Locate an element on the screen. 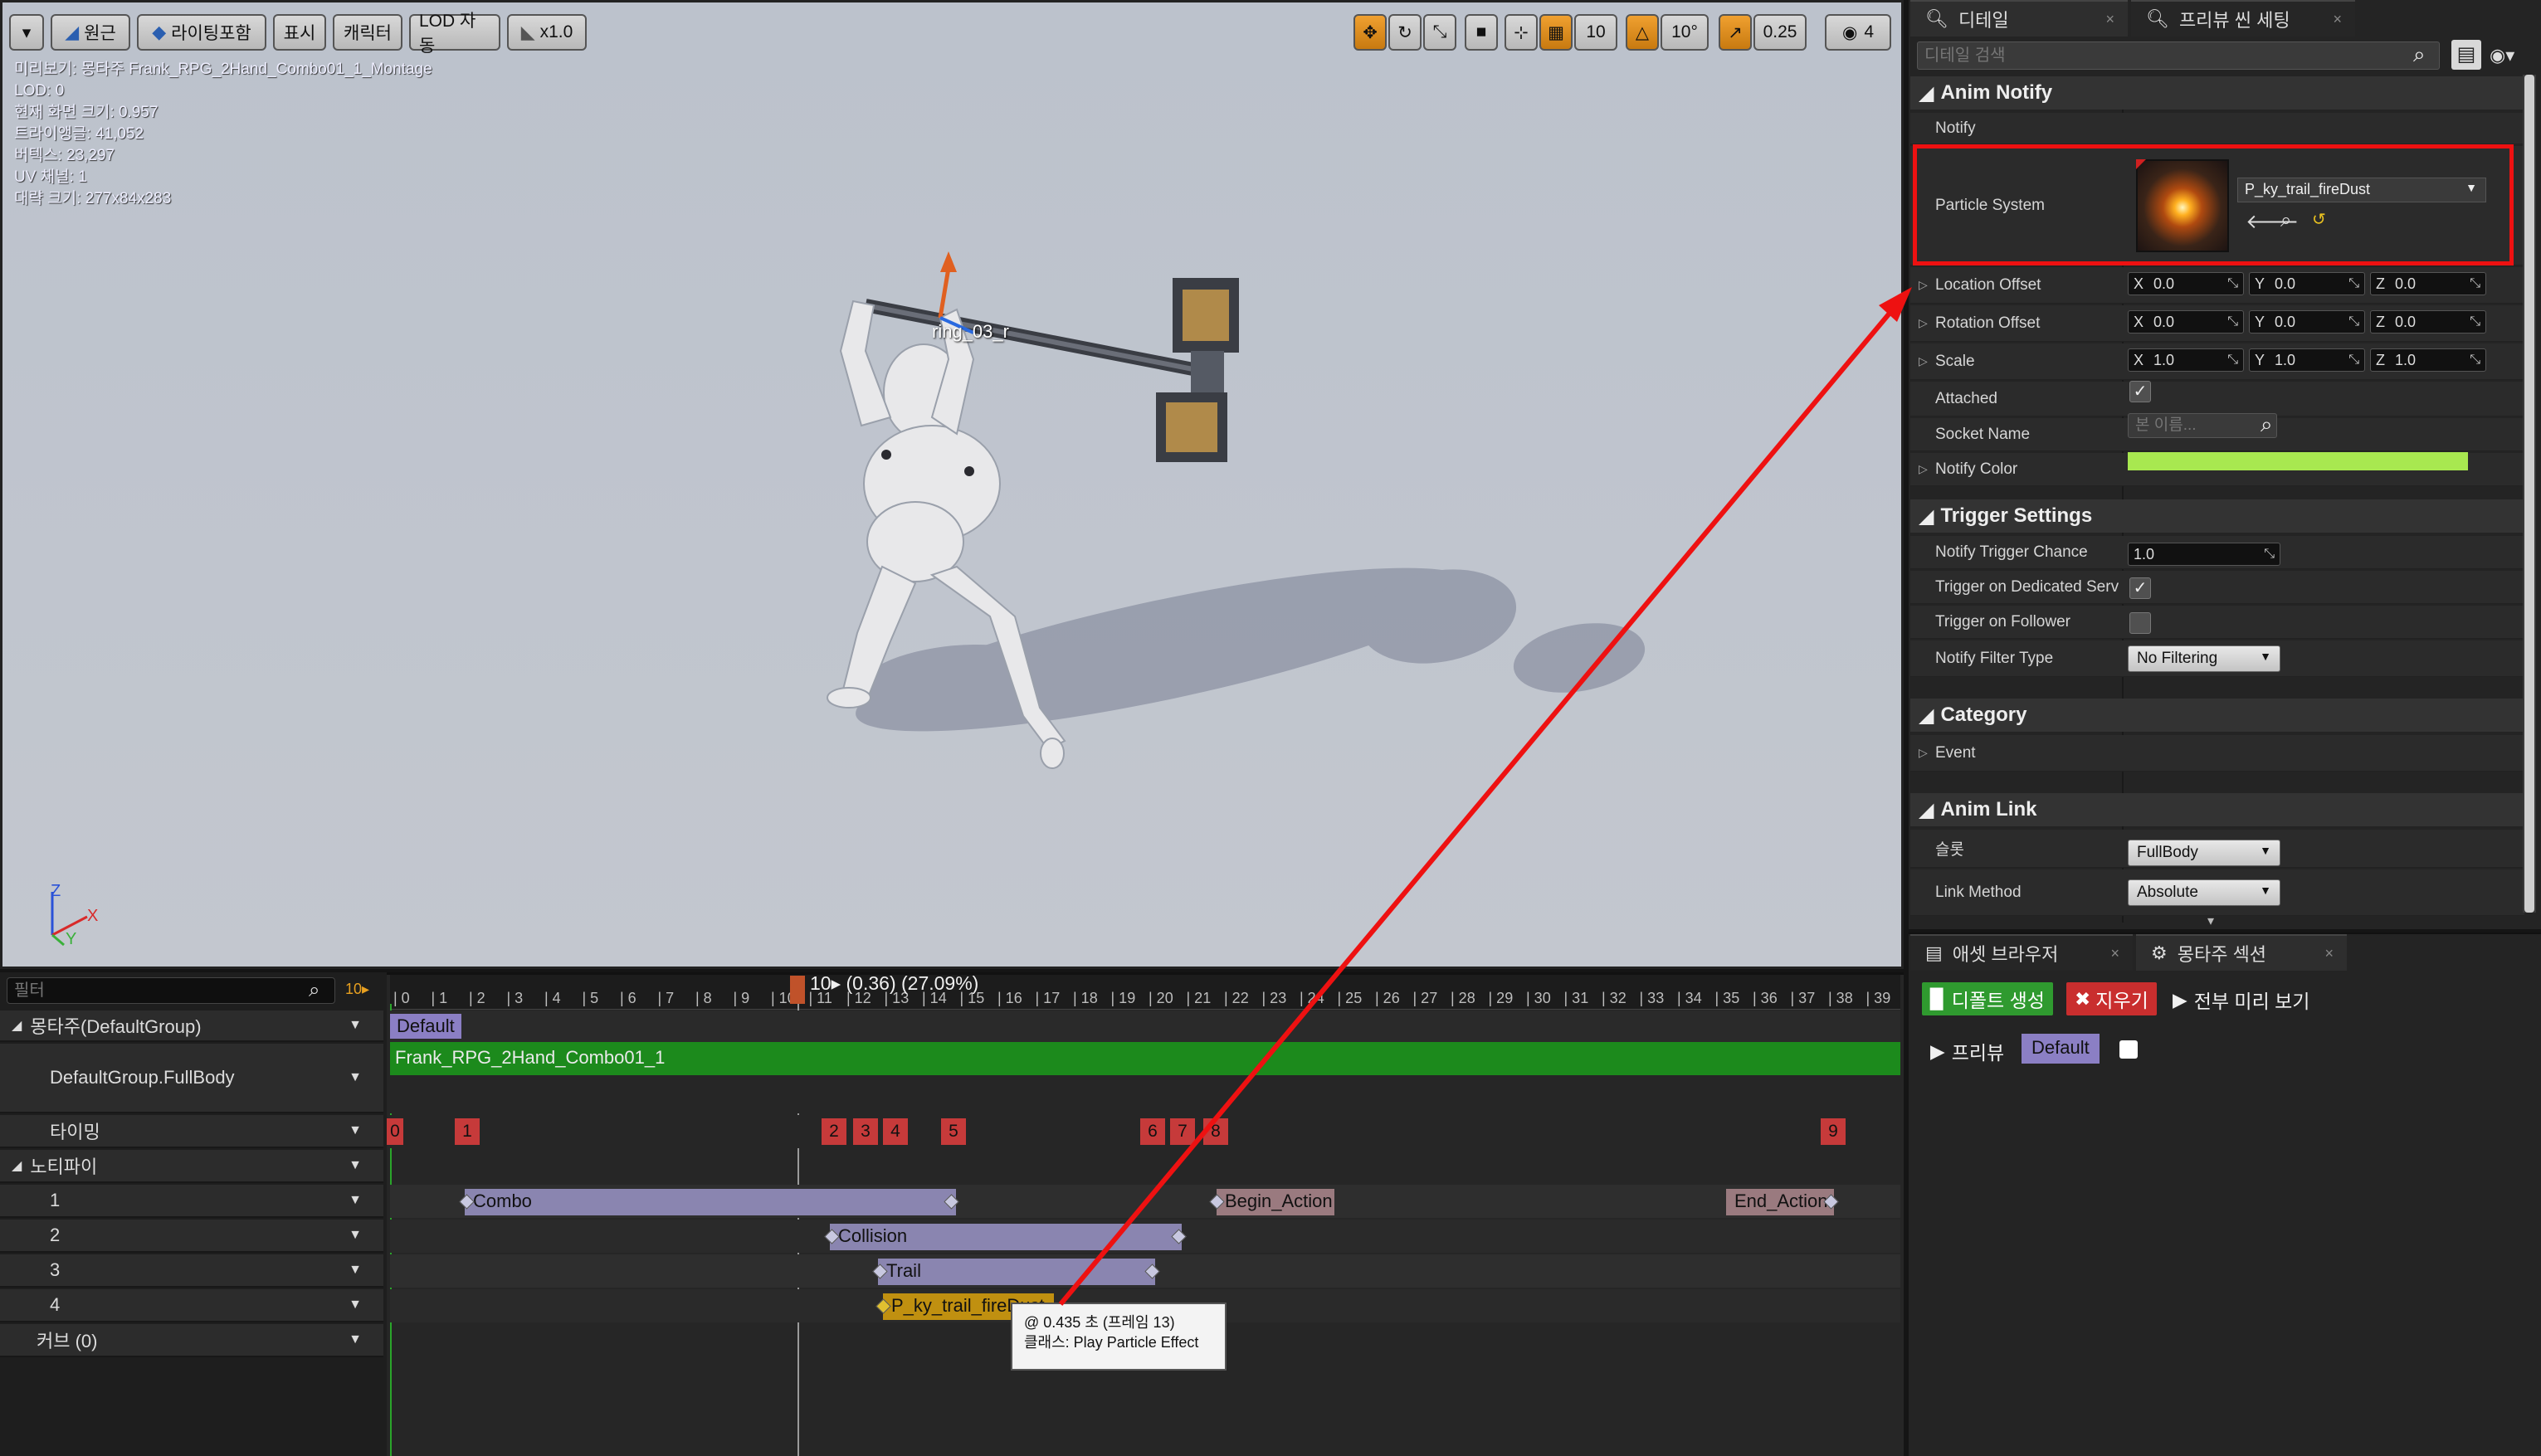 This screenshot has height=1456, width=2541. character-shadow is located at coordinates (1251, 649).